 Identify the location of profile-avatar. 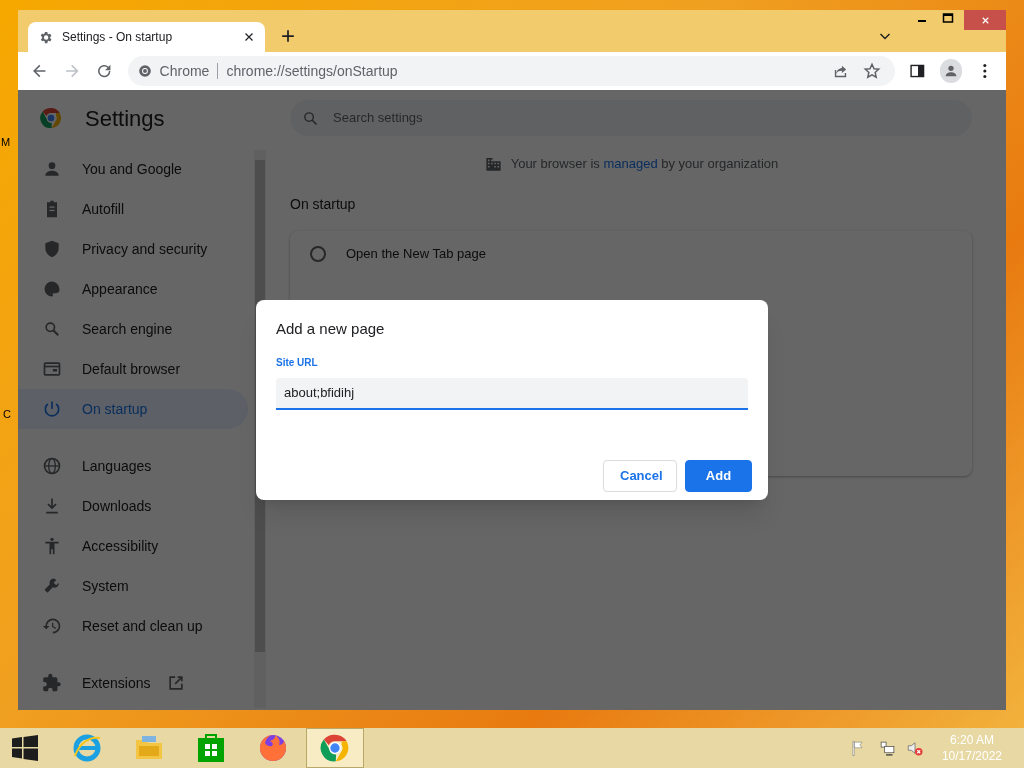
(951, 71).